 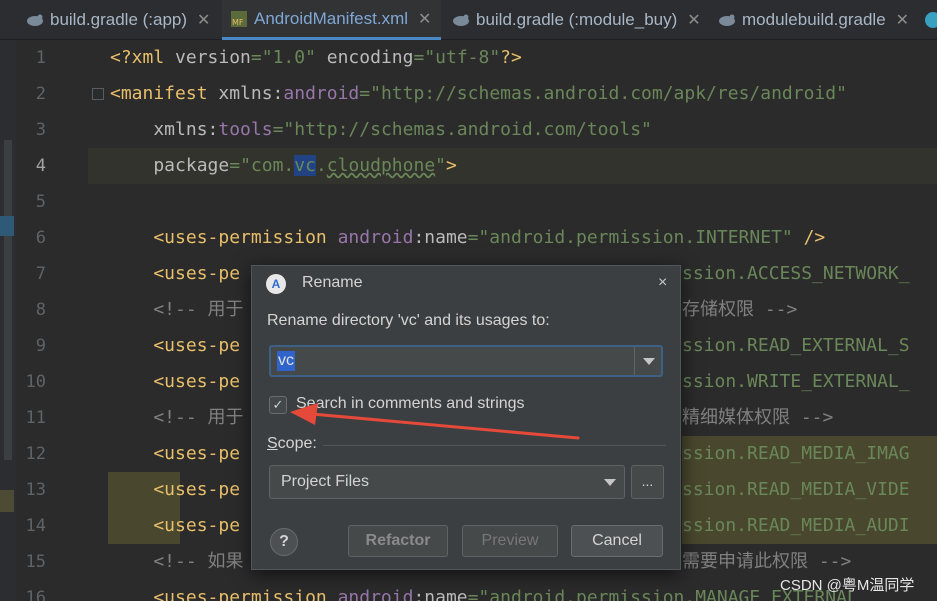 I want to click on gradle-icon, so click(x=727, y=20).